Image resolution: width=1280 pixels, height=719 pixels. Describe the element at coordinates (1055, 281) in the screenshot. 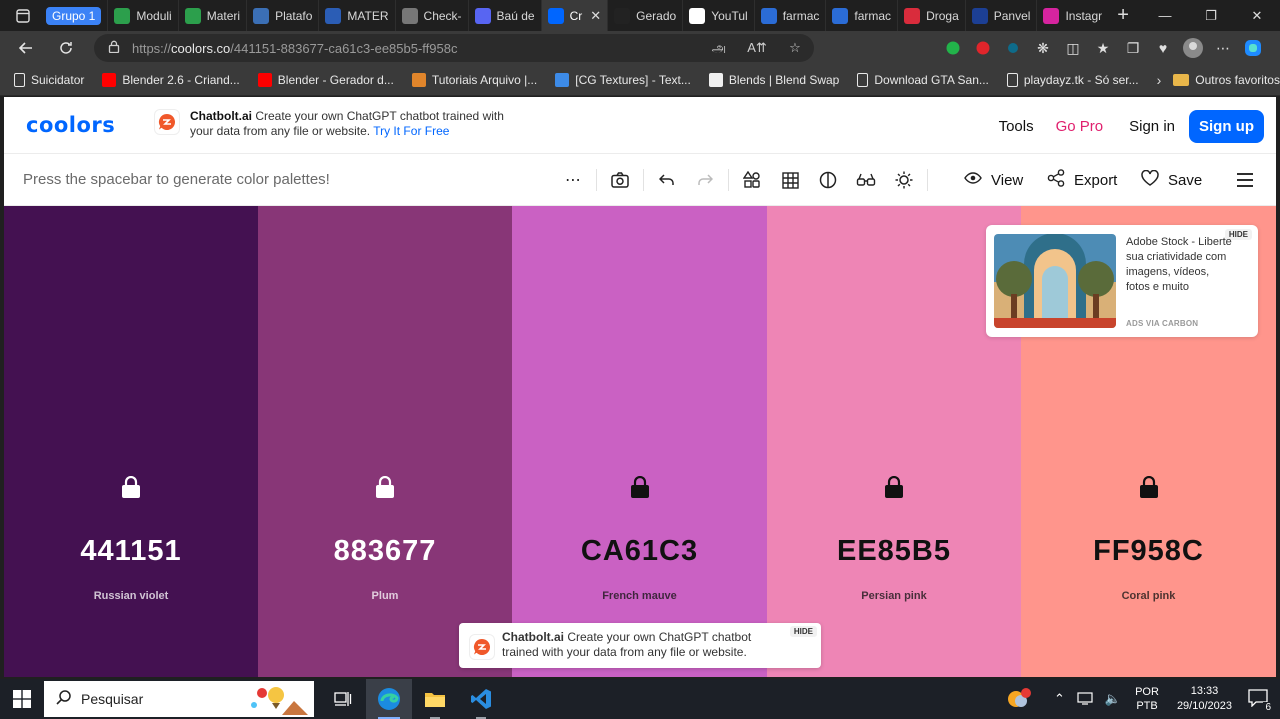

I see `carbon-ad-image` at that location.